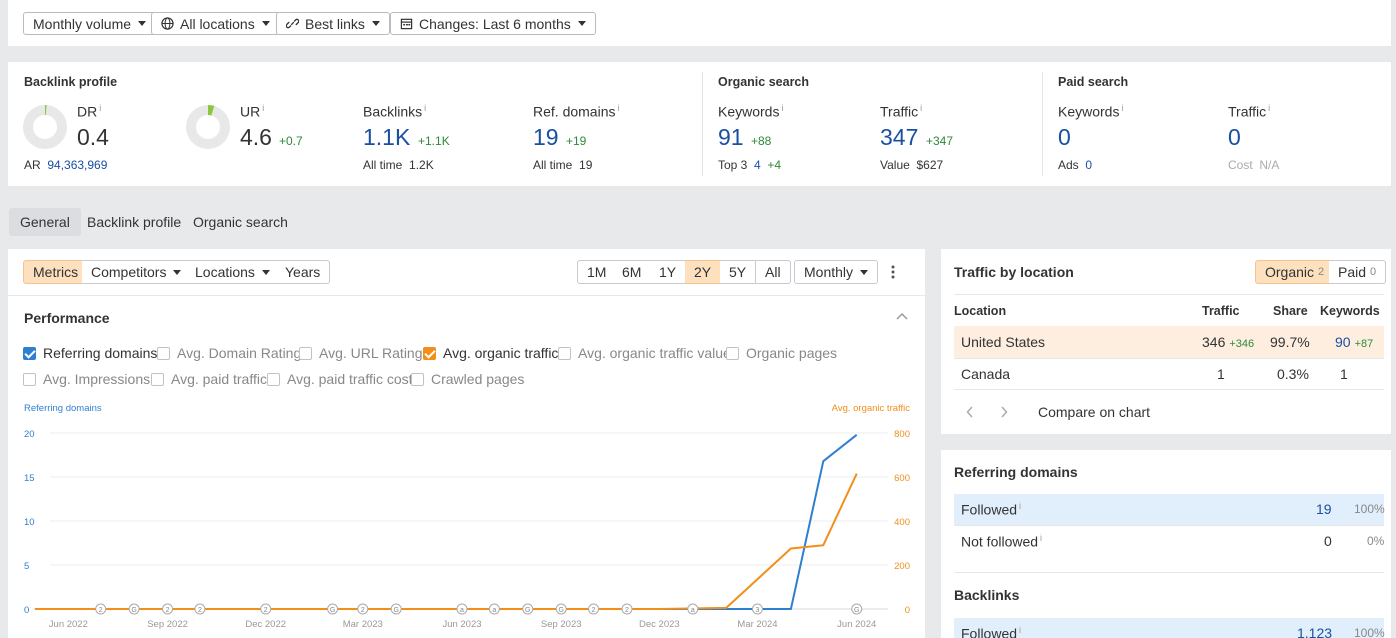 This screenshot has width=1396, height=638. I want to click on tab-backlink-profile: Backlink profile, so click(134, 222).